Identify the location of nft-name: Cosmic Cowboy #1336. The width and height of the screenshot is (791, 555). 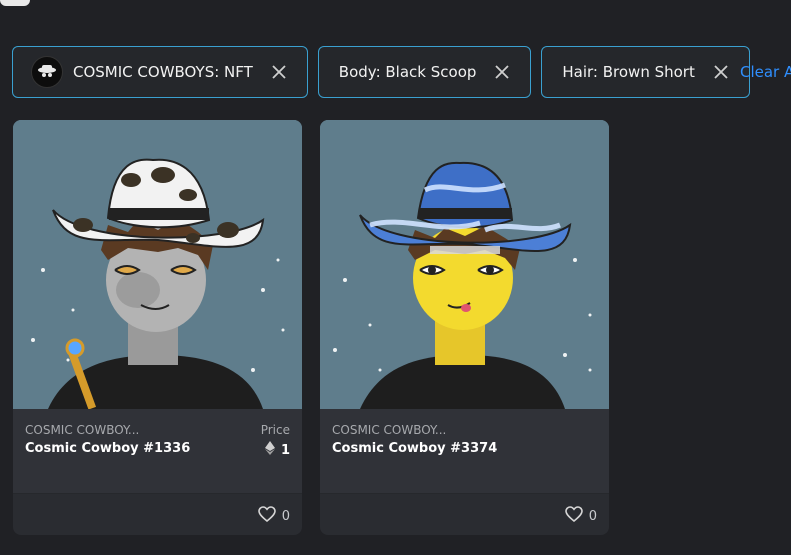
(107, 448).